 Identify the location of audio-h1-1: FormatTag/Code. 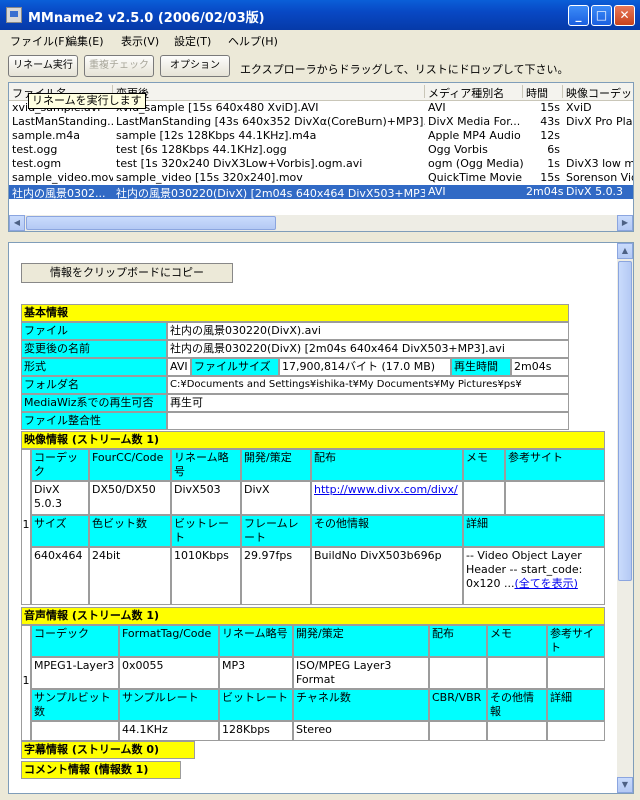
(169, 641).